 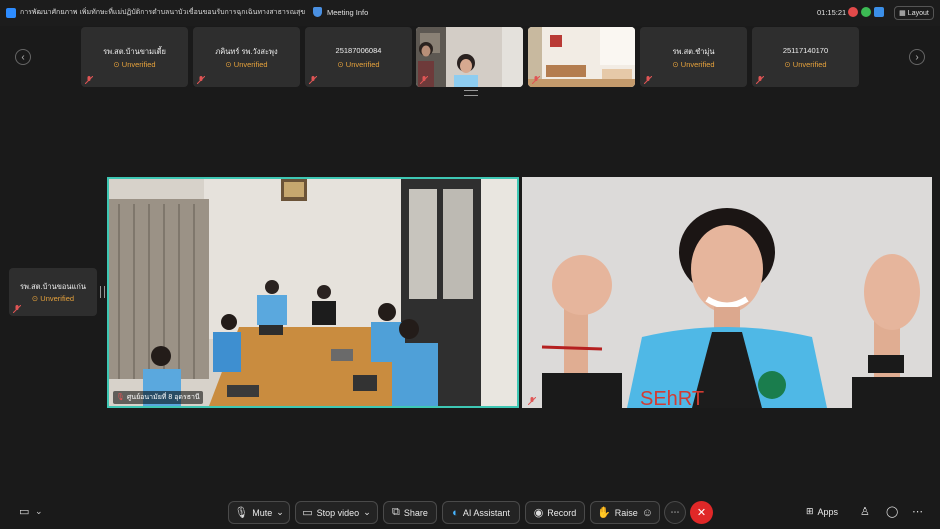 I want to click on mute-label: Mute, so click(x=262, y=512).